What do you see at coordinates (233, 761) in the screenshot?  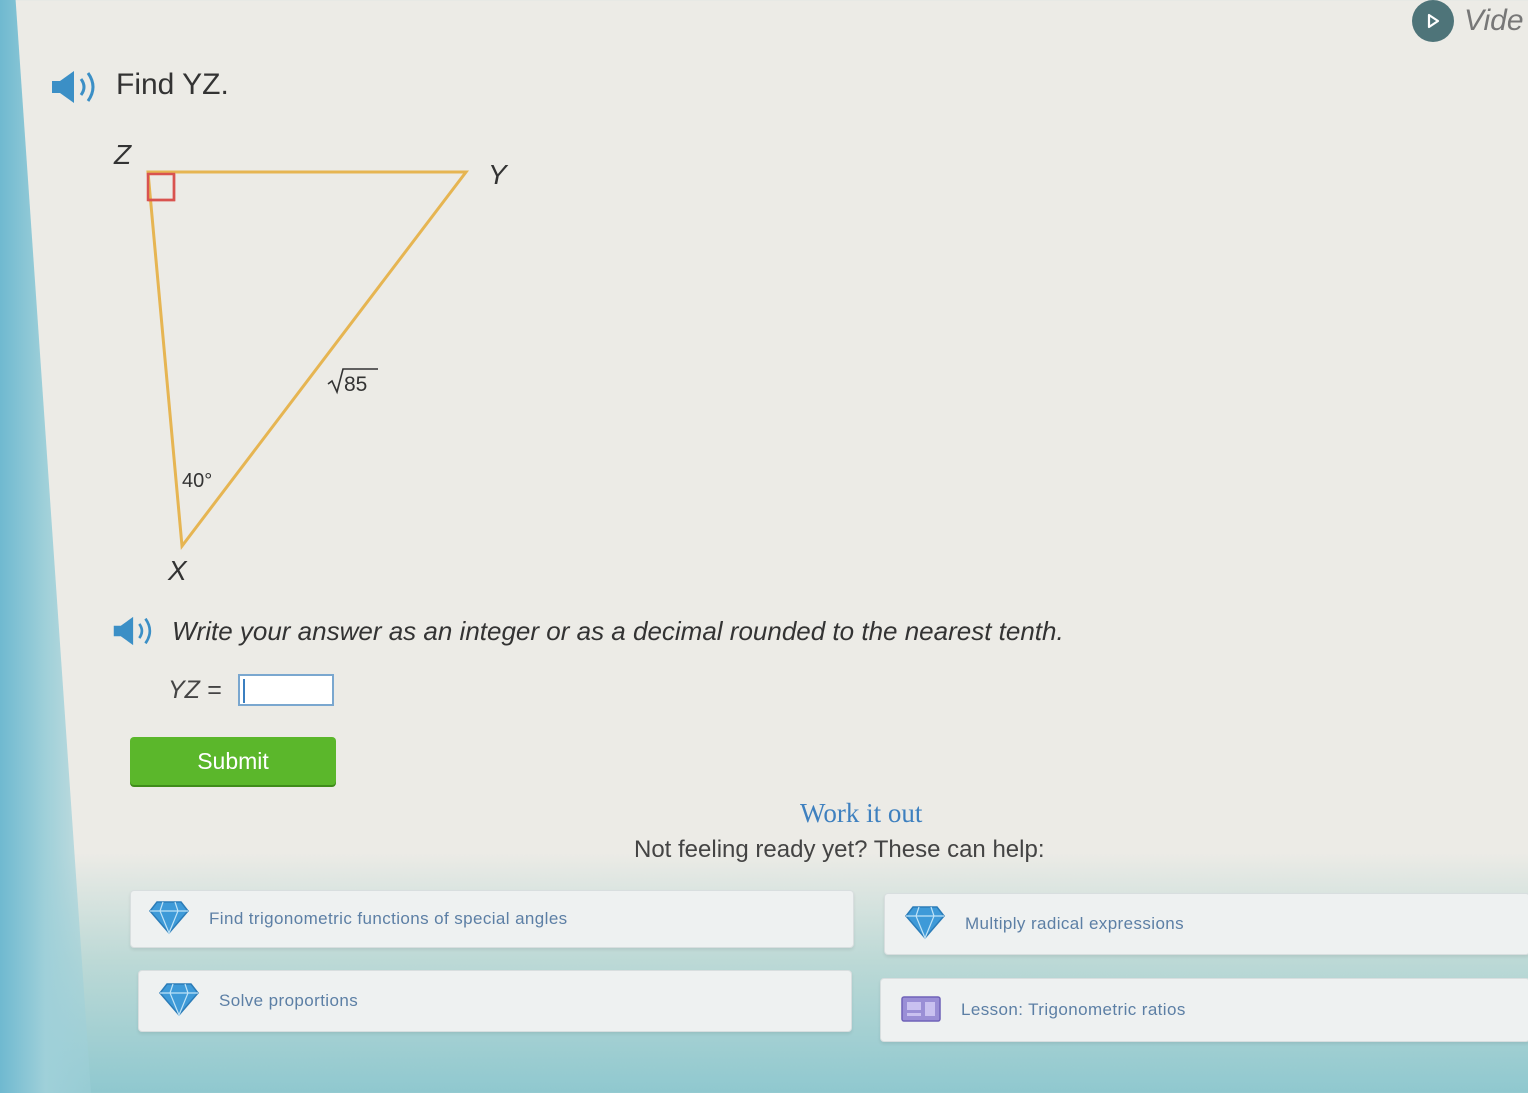 I see `submit-button: Submit` at bounding box center [233, 761].